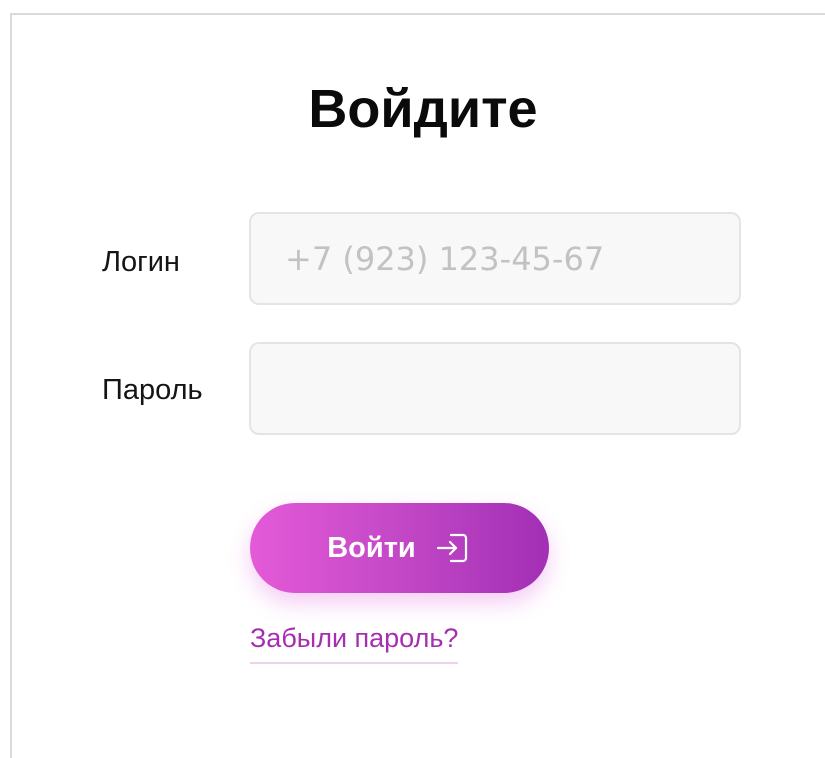 The width and height of the screenshot is (825, 758). What do you see at coordinates (453, 548) in the screenshot?
I see `login-arrow-icon` at bounding box center [453, 548].